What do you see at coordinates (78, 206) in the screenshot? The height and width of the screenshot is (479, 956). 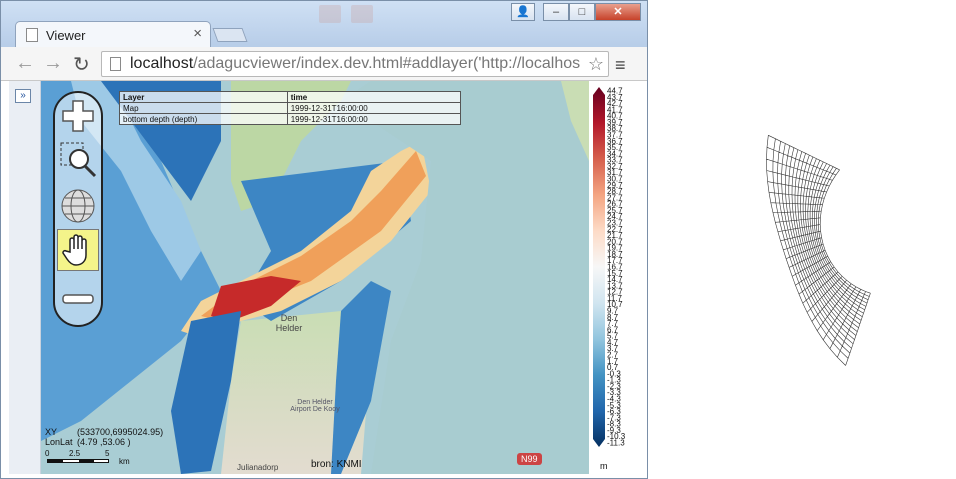 I see `globe-icon` at bounding box center [78, 206].